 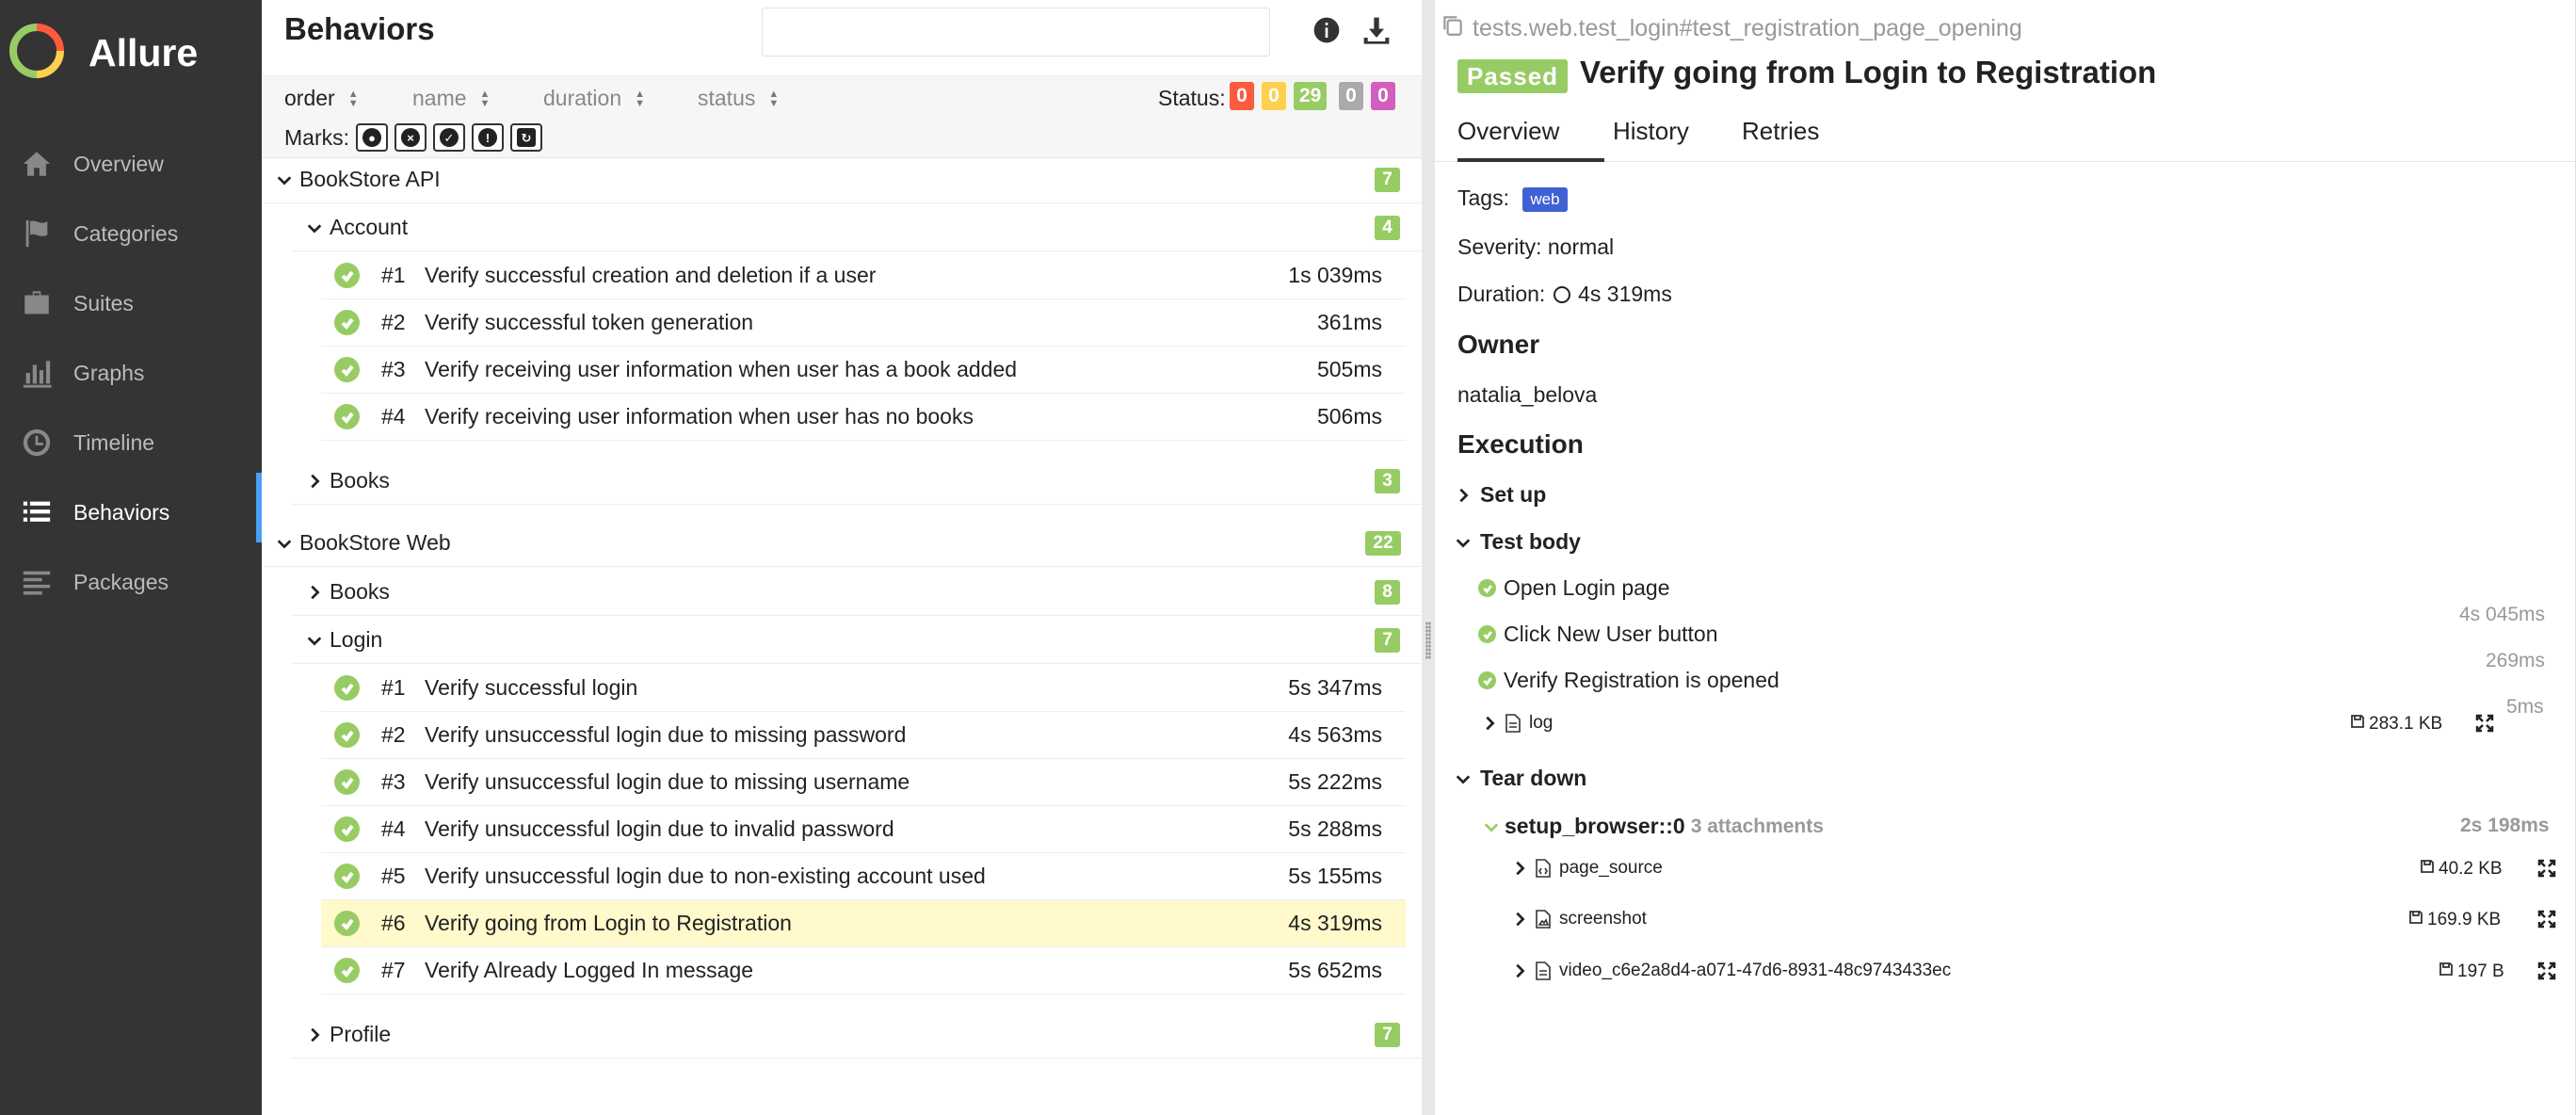 I want to click on setup-section-toggle: Set up, so click(x=1500, y=495).